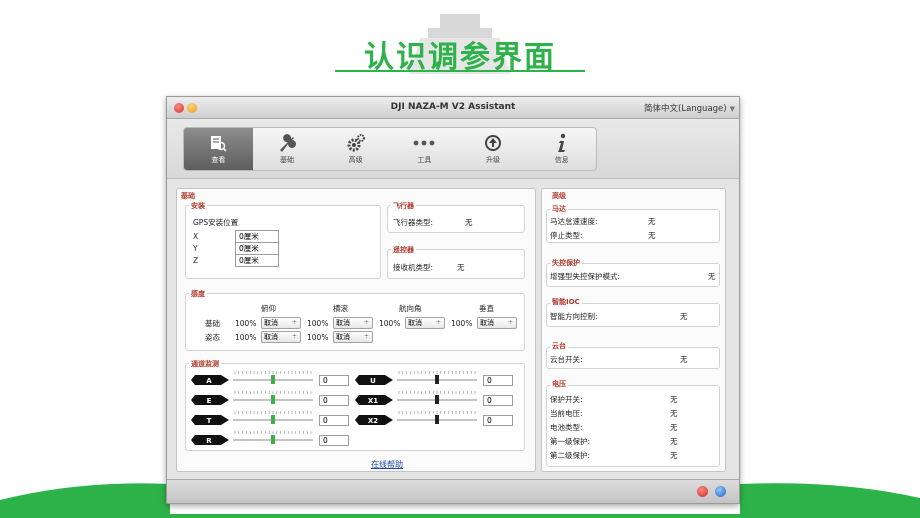 The image size is (920, 518). I want to click on failsafe-mode-value: 无, so click(712, 276).